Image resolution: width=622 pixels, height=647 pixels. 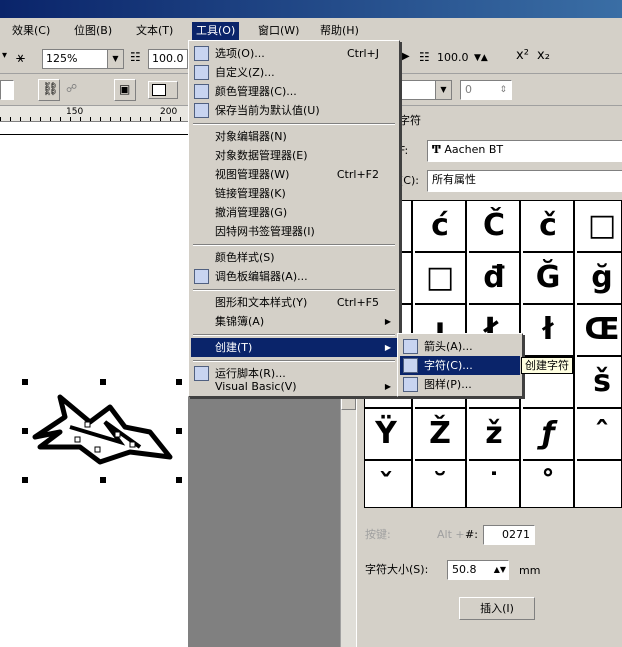 I want to click on glyph-cell: ˙, so click(x=495, y=484).